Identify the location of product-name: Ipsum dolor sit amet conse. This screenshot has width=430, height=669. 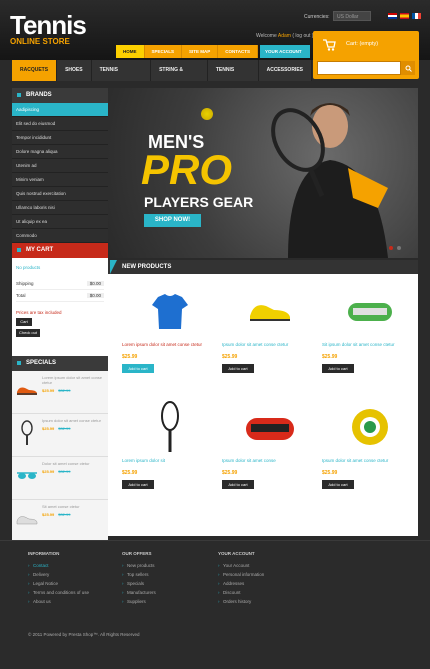
(270, 461).